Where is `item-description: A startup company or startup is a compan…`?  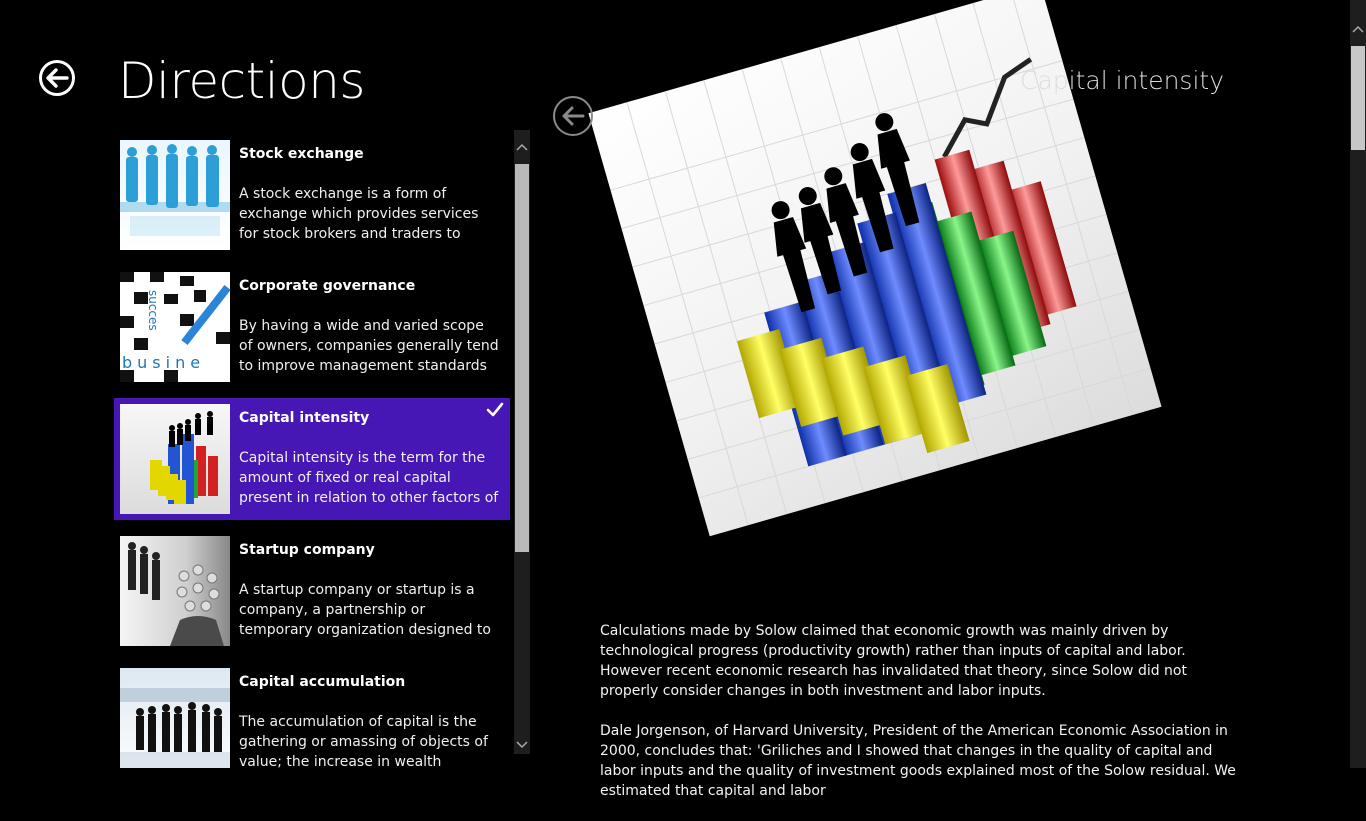 item-description: A startup company or startup is a compan… is located at coordinates (365, 610).